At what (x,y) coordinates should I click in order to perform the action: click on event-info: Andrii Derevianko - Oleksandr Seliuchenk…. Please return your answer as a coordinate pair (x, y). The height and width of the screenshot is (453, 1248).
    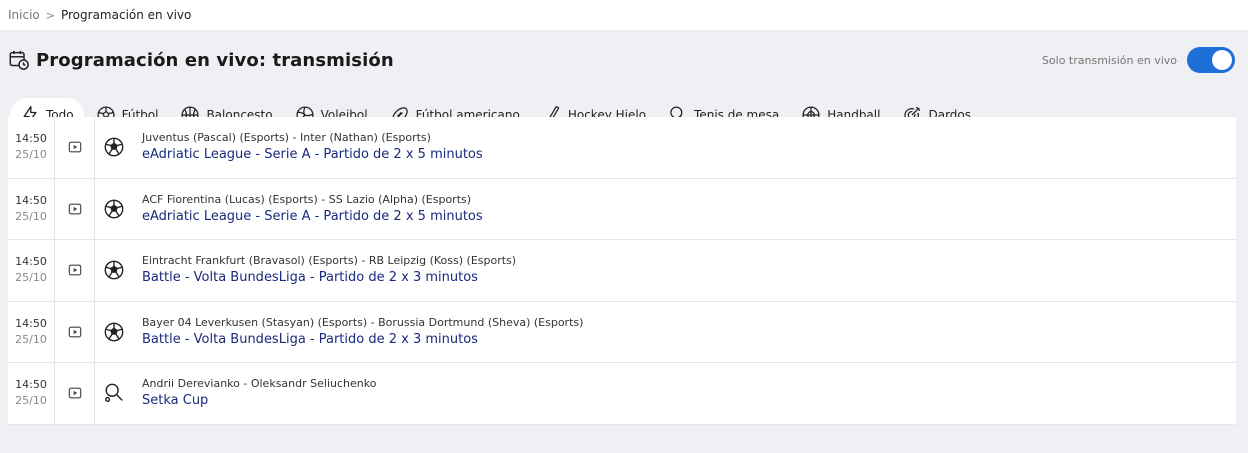
    Looking at the image, I should click on (254, 393).